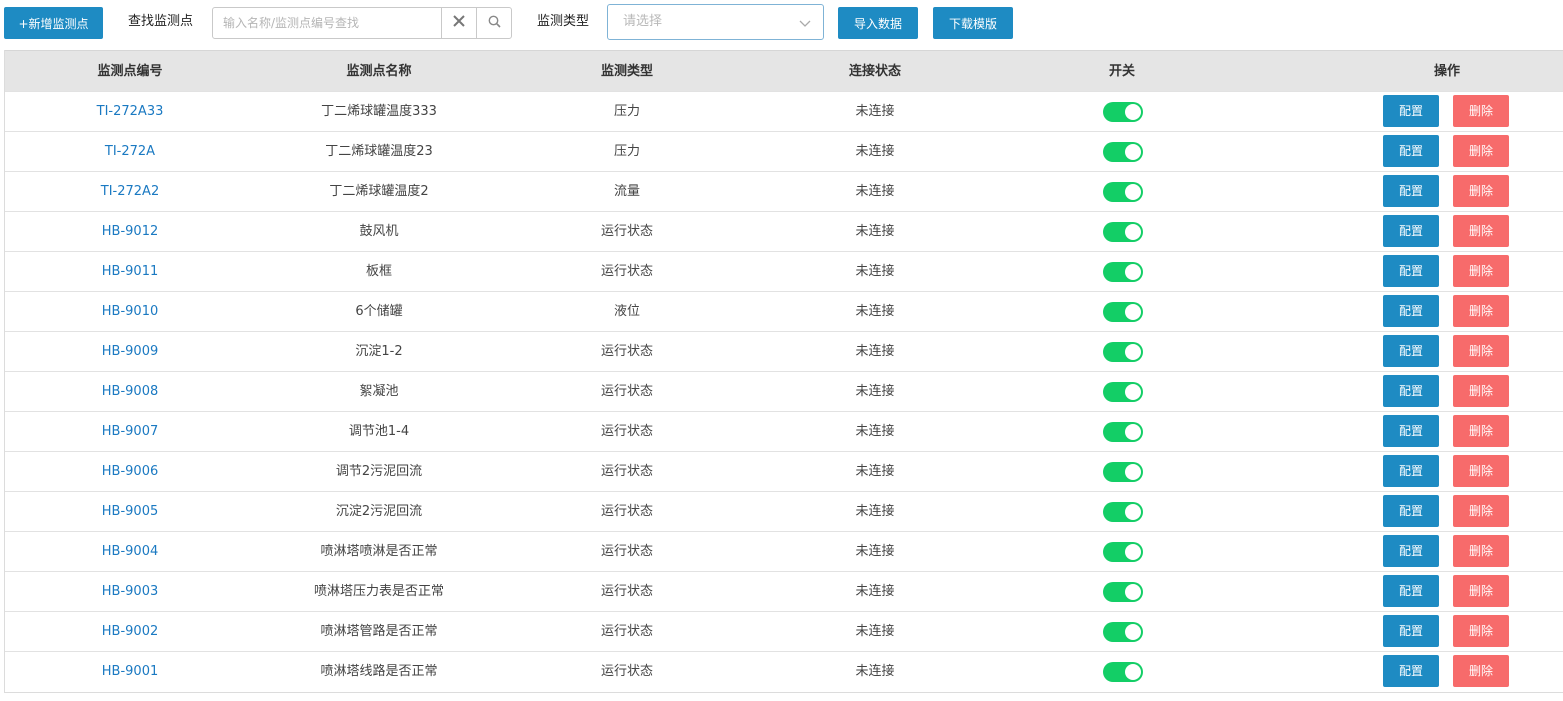  I want to click on cell-code: HB-9006, so click(130, 471).